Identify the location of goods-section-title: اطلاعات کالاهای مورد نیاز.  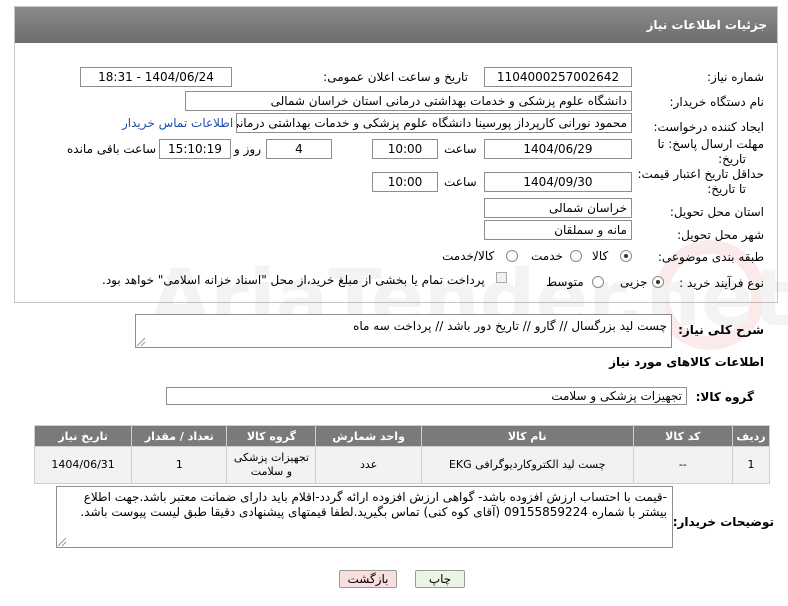
(686, 362).